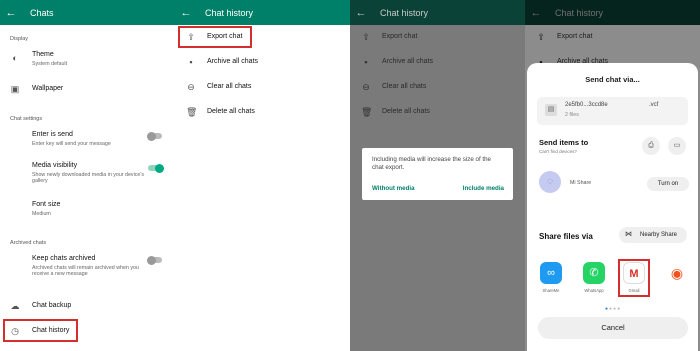 Image resolution: width=700 pixels, height=351 pixels. Describe the element at coordinates (551, 273) in the screenshot. I see `shareme-icon: ∞` at that location.